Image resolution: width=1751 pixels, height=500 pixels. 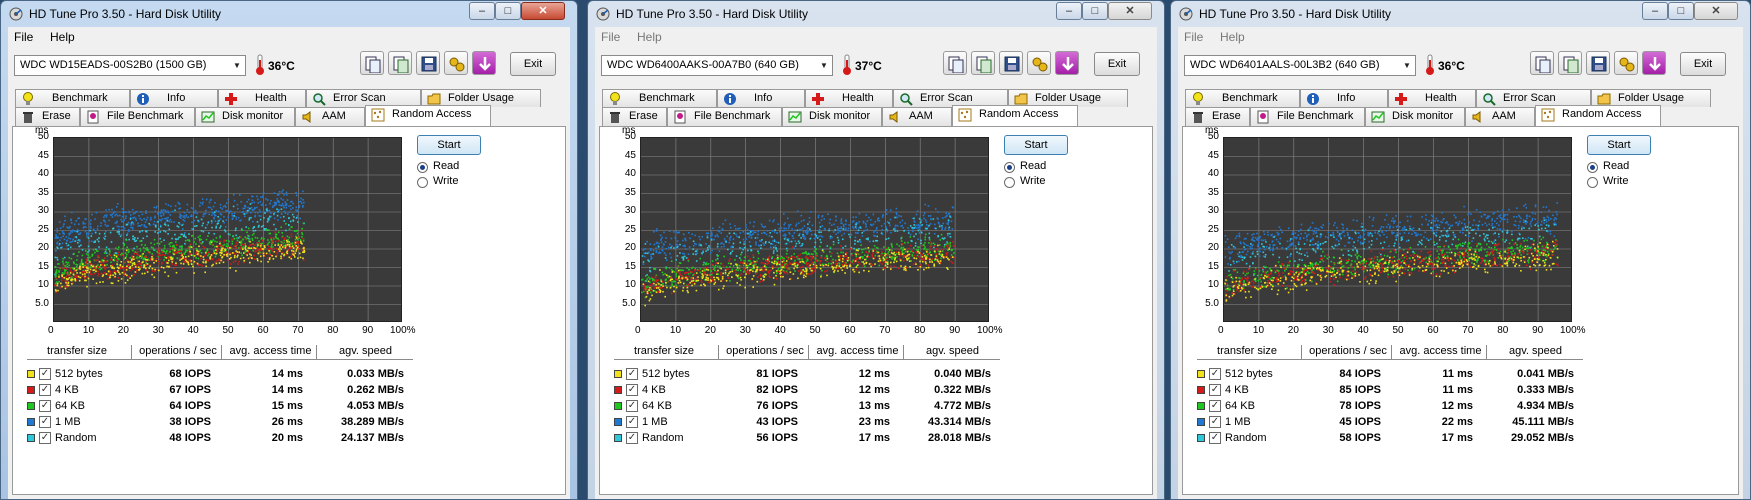 I want to click on speed-cell: 0.040 MB/s, so click(x=962, y=374).